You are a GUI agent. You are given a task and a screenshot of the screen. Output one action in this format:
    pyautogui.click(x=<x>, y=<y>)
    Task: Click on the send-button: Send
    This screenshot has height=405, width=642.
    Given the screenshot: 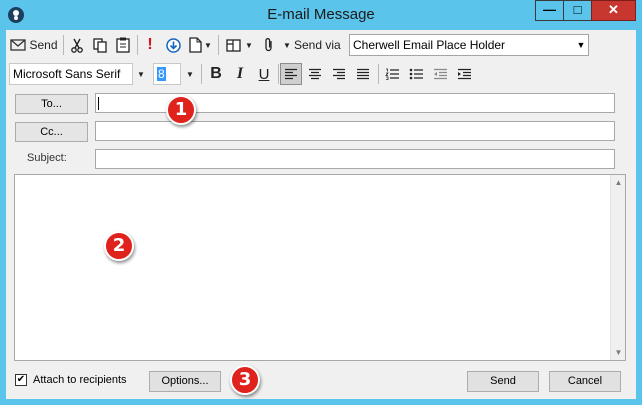 What is the action you would take?
    pyautogui.click(x=503, y=381)
    